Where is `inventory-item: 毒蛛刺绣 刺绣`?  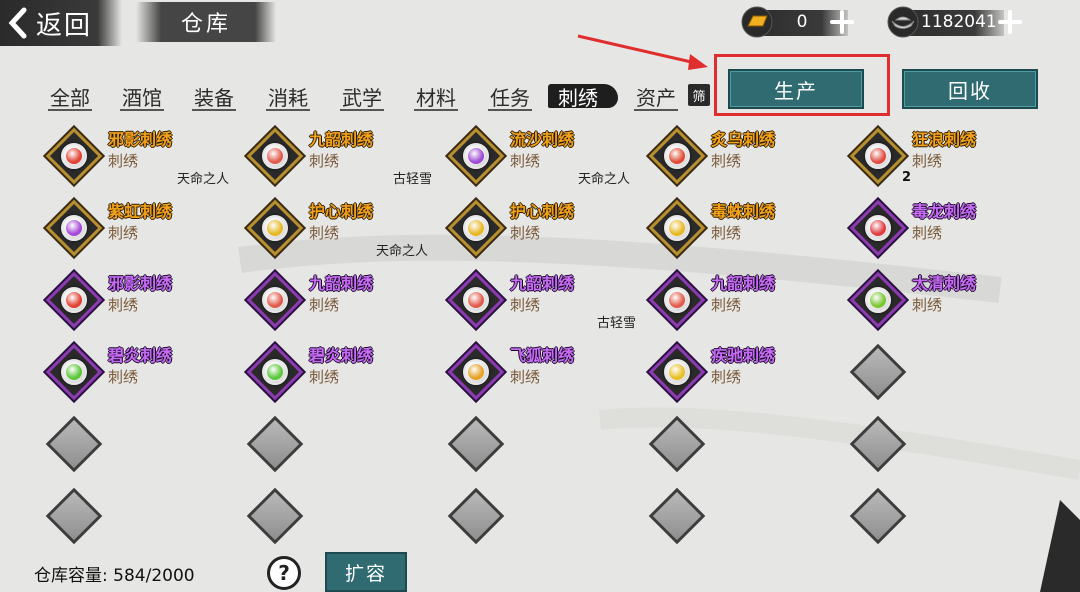
inventory-item: 毒蛛刺绣 刺绣 is located at coordinates (738, 227).